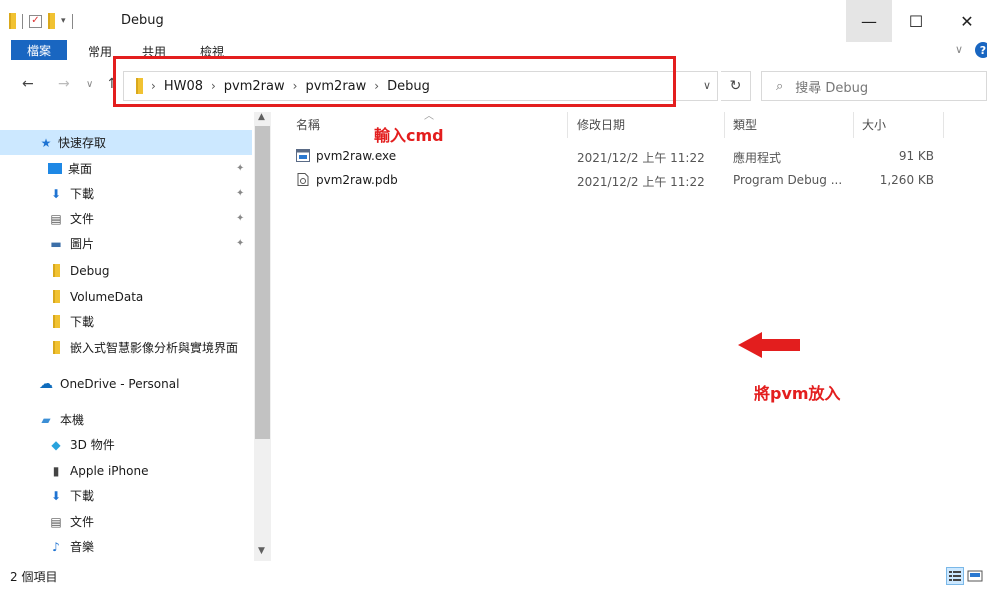 This screenshot has height=589, width=987. I want to click on sidebar-item-pc-documents: ▤ 文件, so click(126, 521).